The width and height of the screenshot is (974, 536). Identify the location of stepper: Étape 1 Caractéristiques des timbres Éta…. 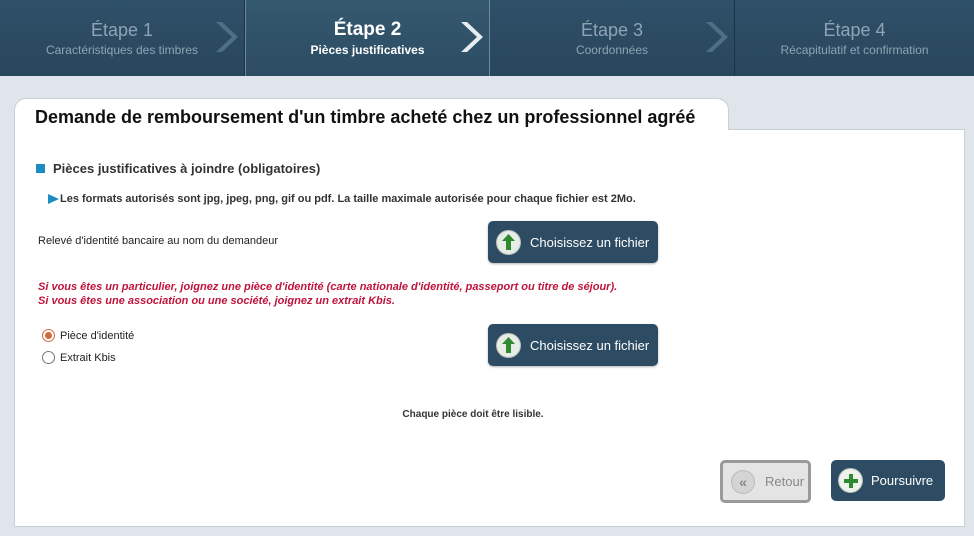
(487, 38).